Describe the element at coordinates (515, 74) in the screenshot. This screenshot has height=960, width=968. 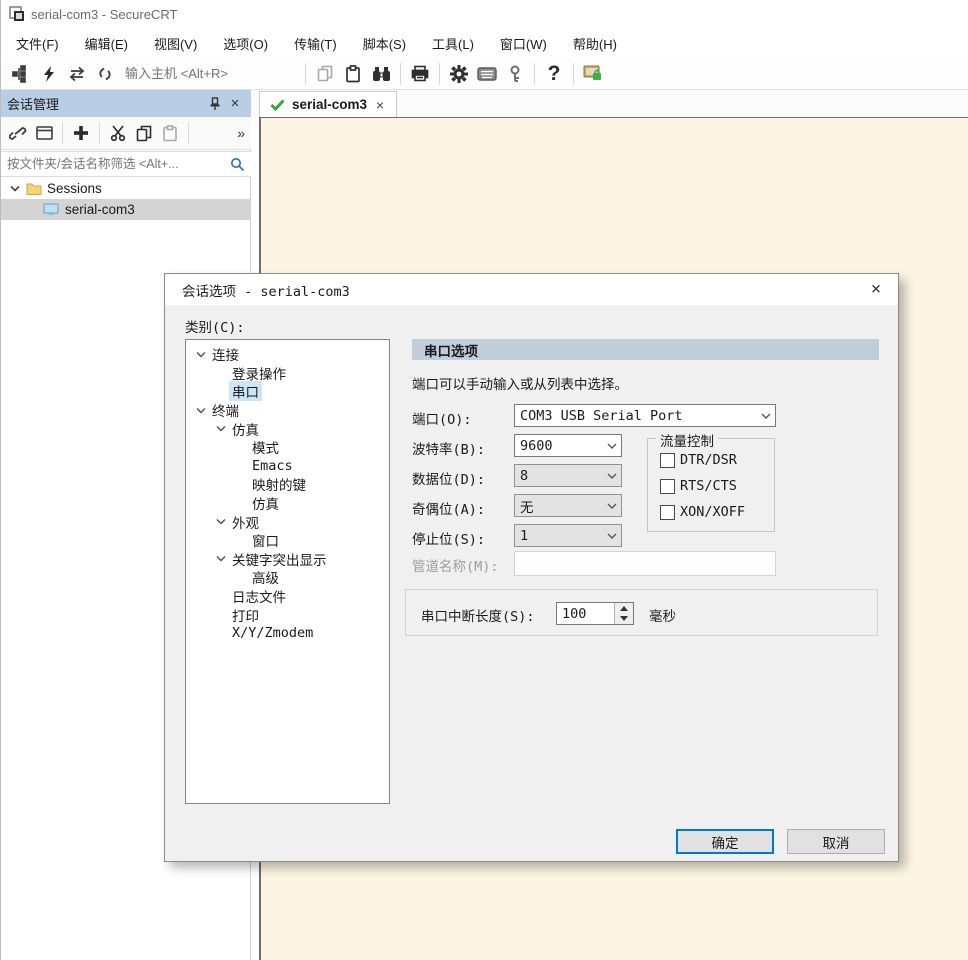
I see `key-icon` at that location.